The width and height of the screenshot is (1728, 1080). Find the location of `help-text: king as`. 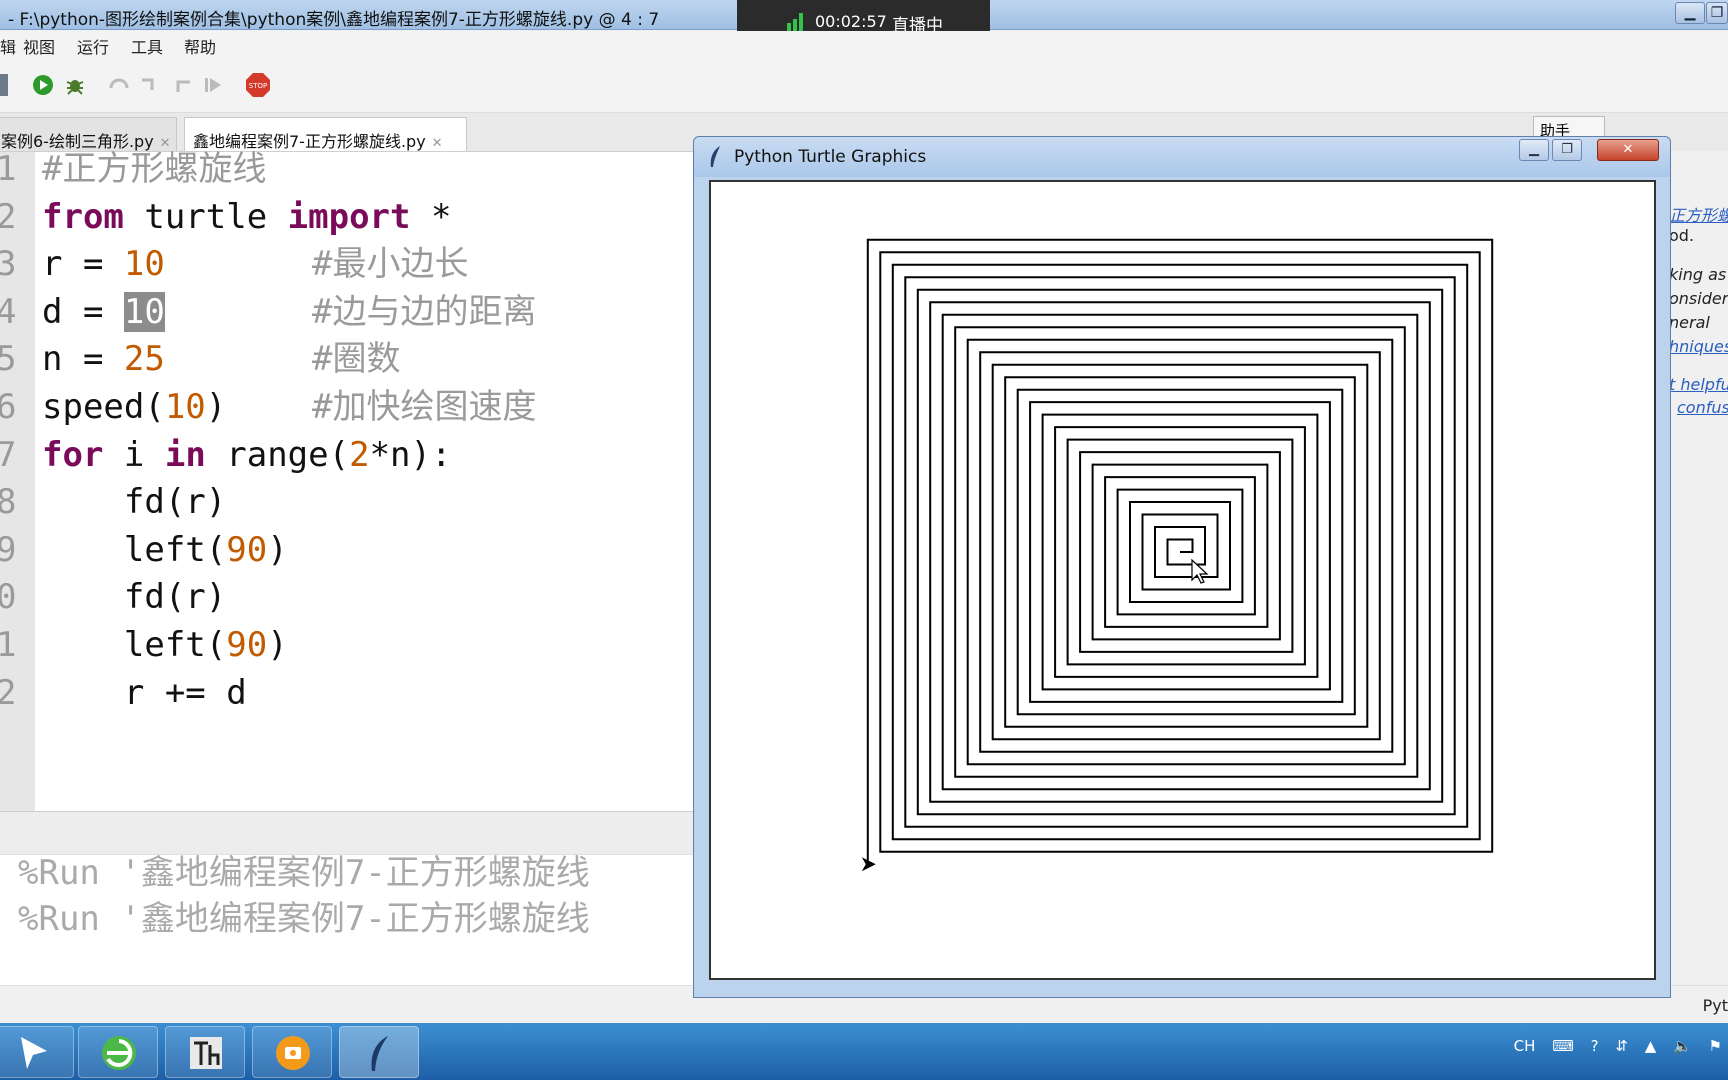

help-text: king as is located at coordinates (1698, 274).